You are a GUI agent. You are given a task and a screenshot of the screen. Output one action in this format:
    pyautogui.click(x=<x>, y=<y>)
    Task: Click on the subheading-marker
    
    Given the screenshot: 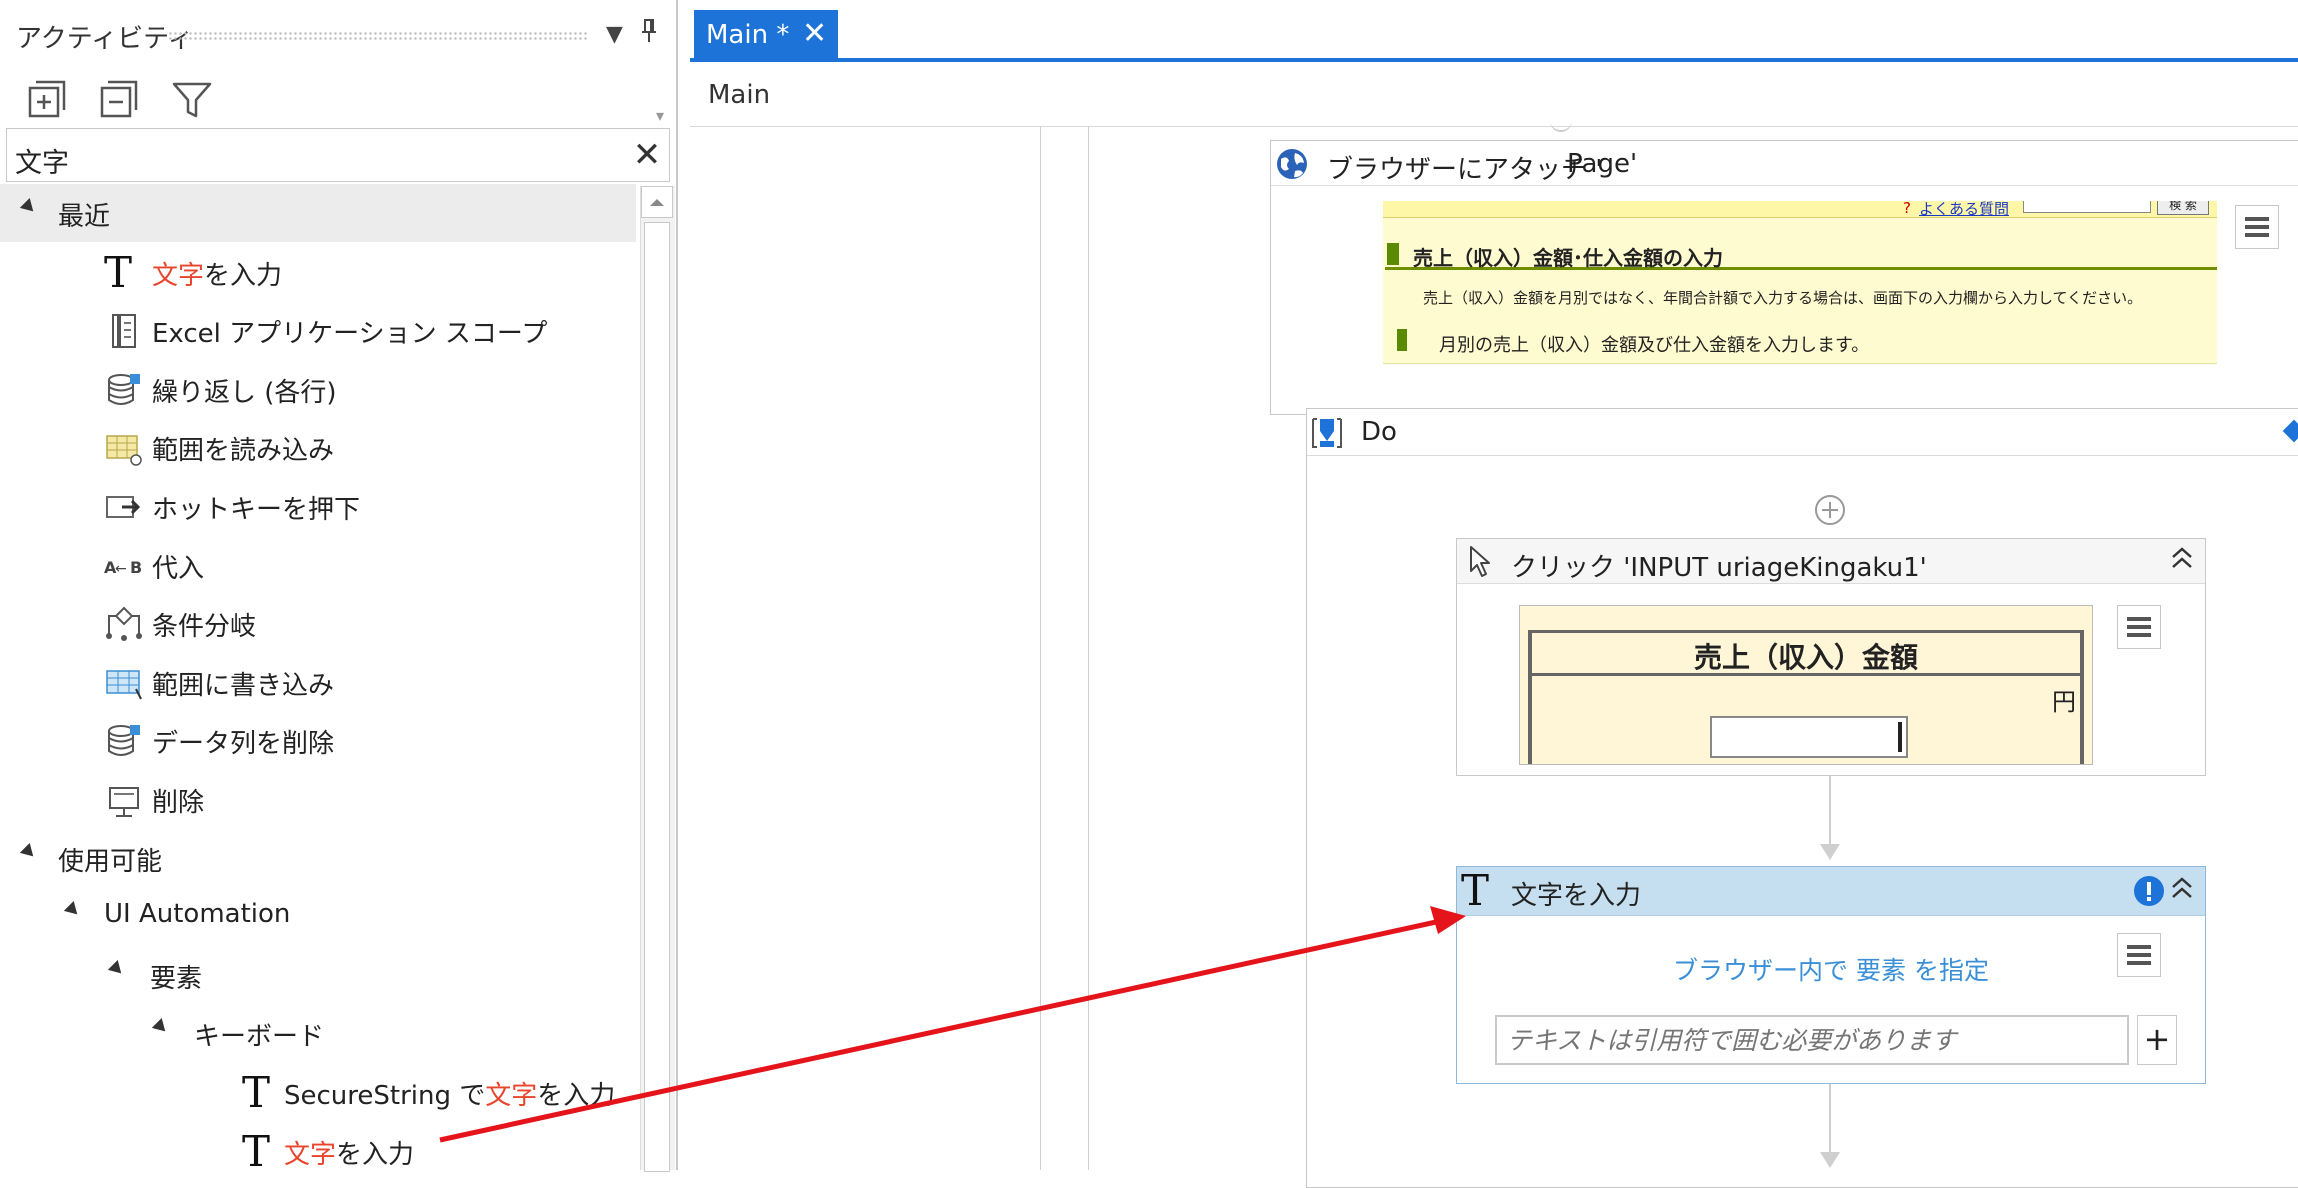 What is the action you would take?
    pyautogui.click(x=1402, y=340)
    